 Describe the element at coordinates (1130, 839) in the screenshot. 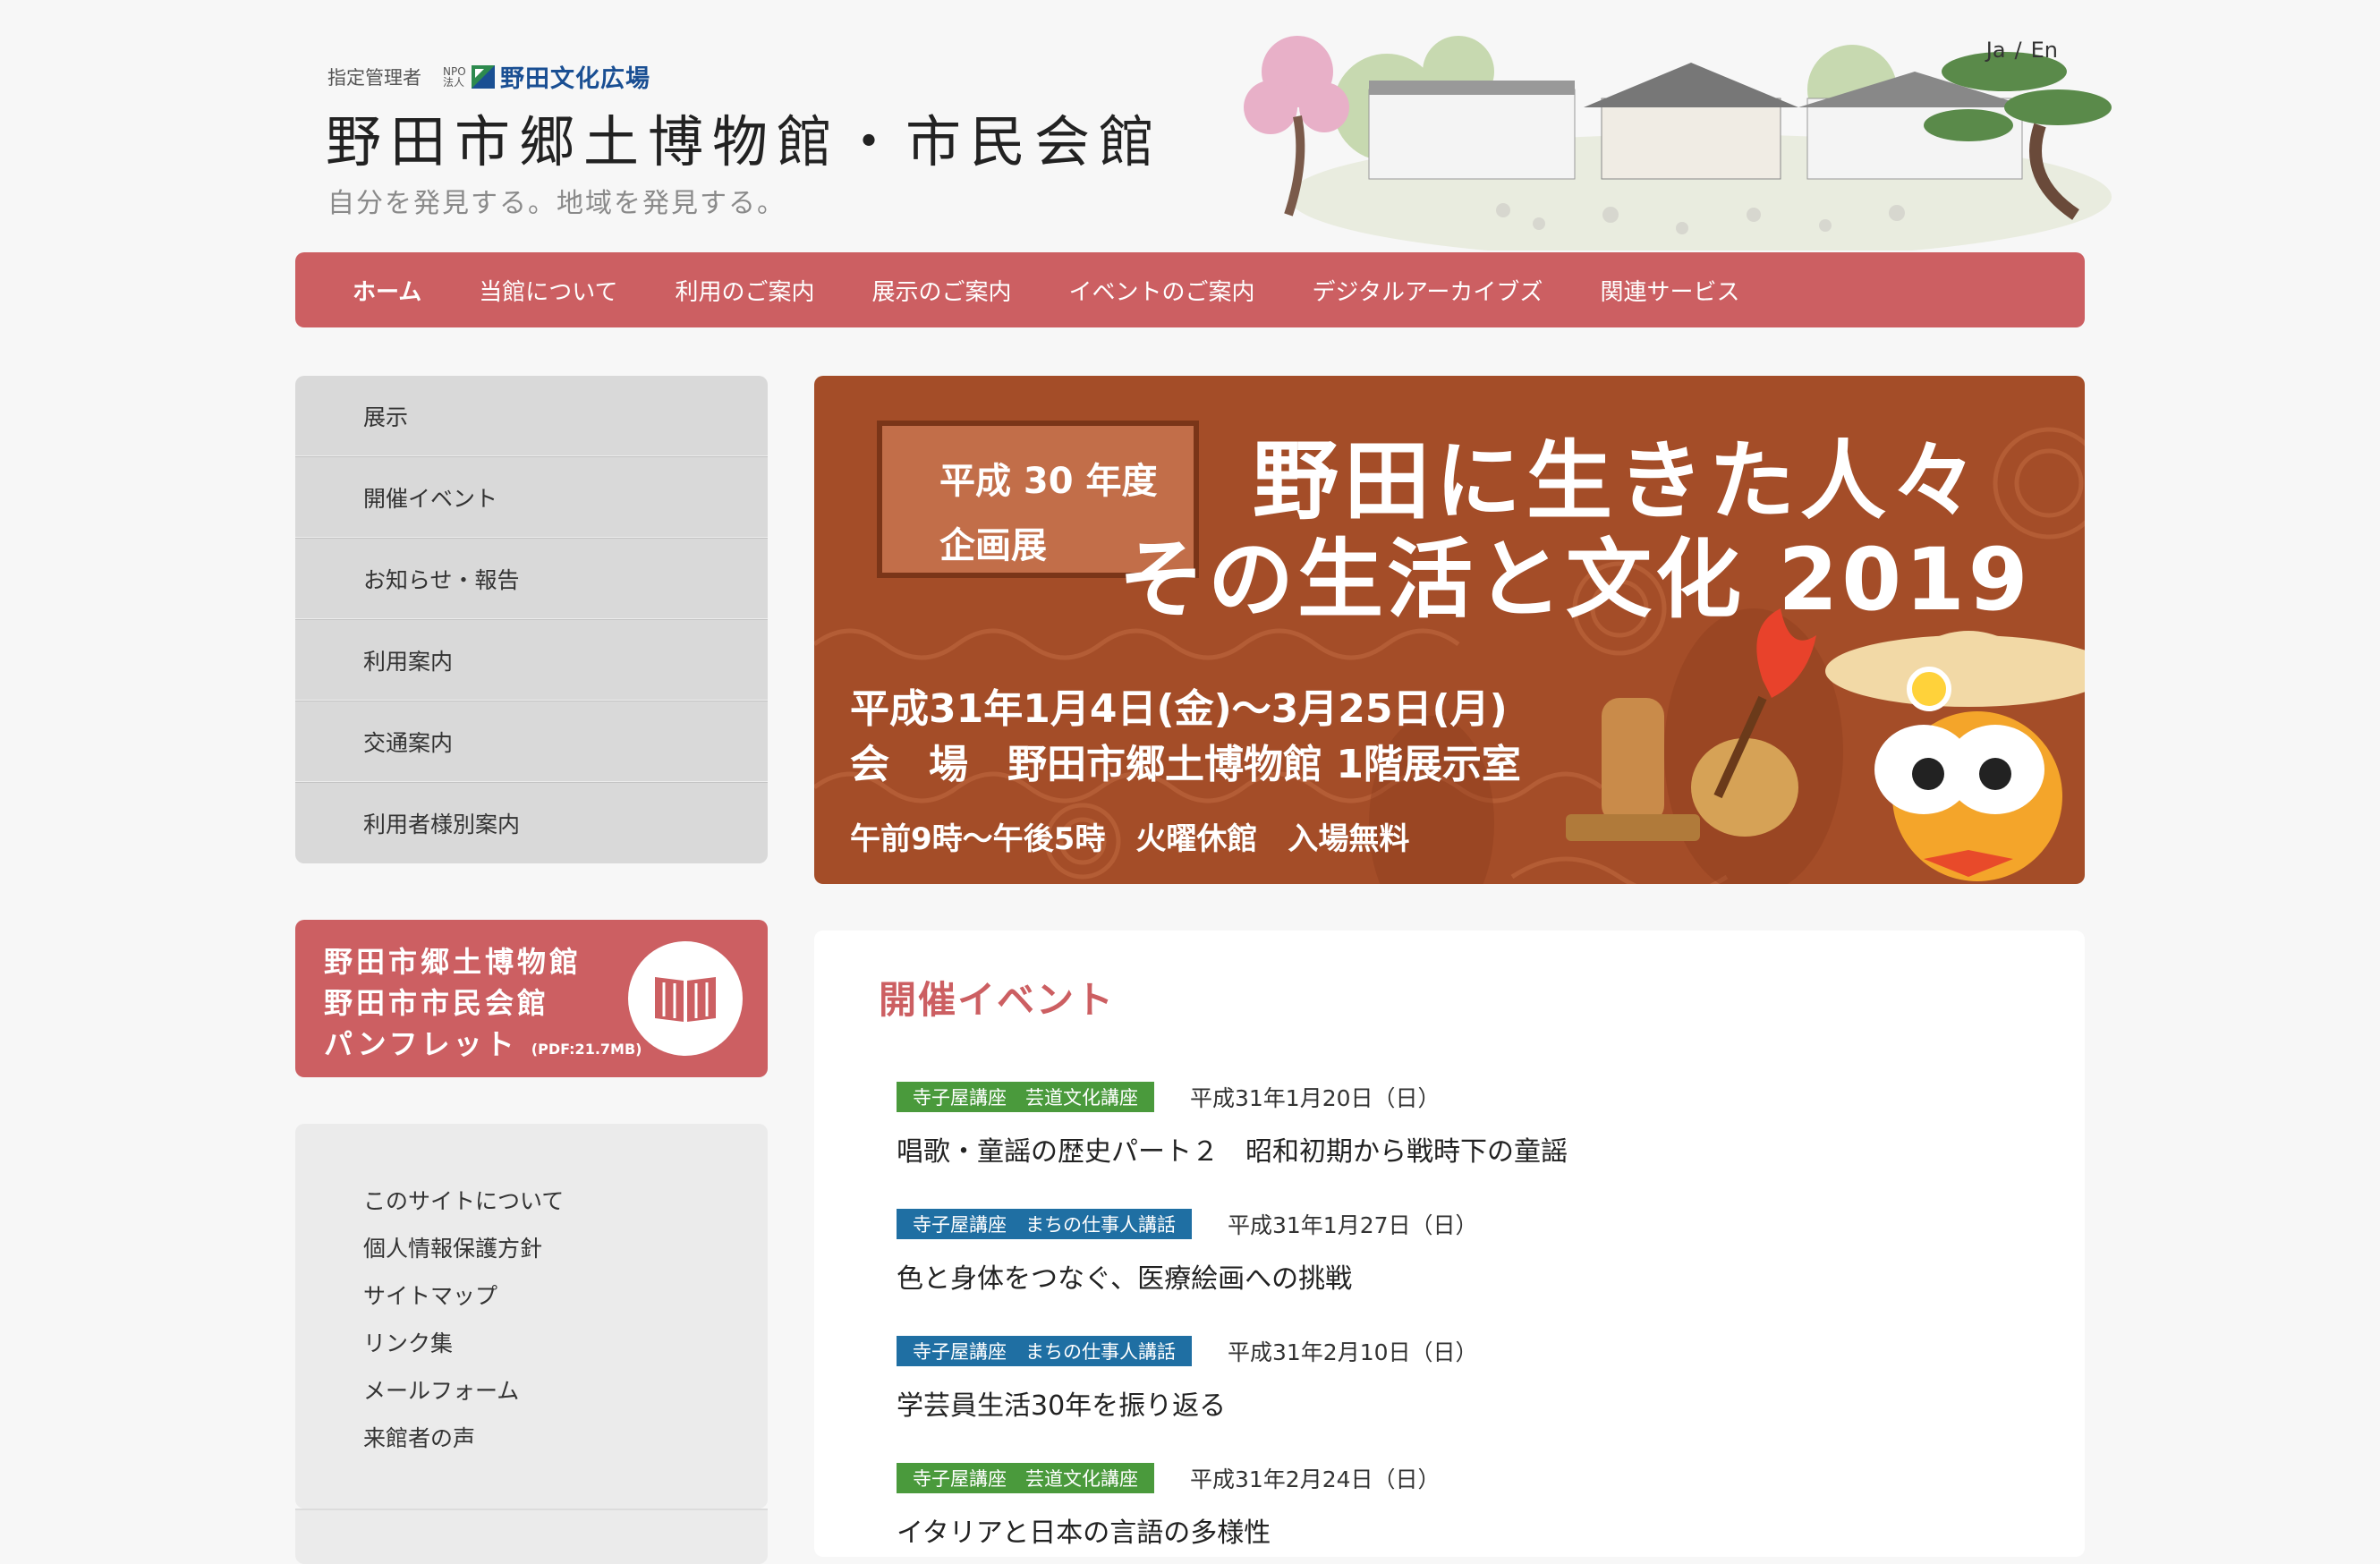

I see `banner-hours: 午前9時～午後5時 火曜休館 入場無料` at that location.